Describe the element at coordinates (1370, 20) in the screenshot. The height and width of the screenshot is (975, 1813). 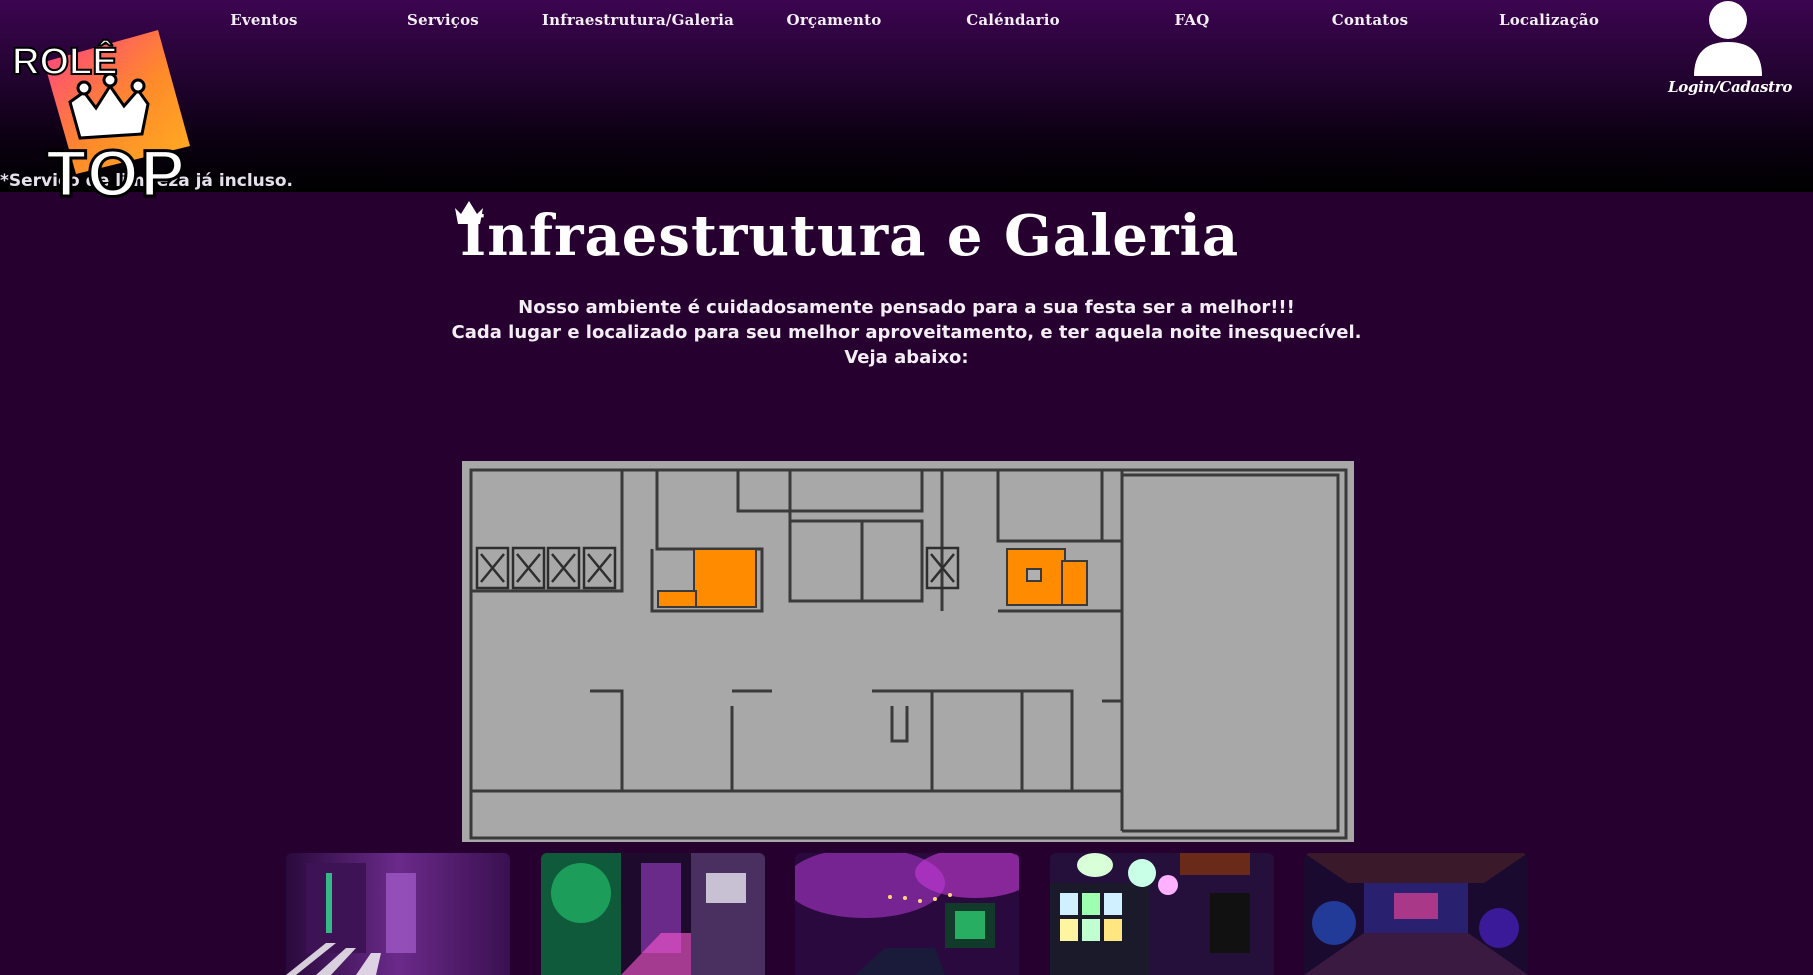
I see `nav-contatos: Contatos` at that location.